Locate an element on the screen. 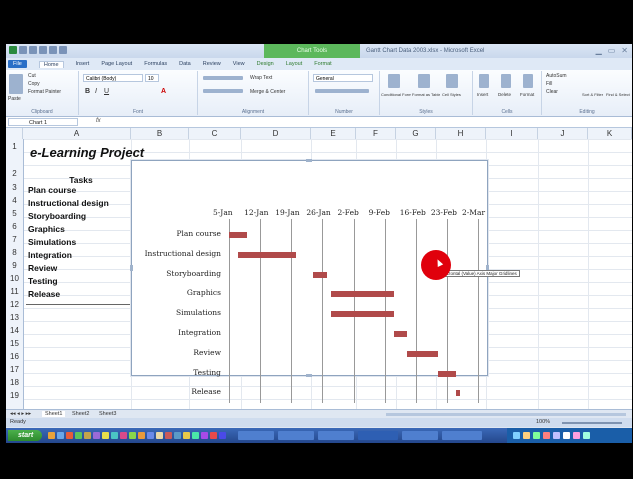  cell-styles-button: Cell Styles is located at coordinates (456, 94).